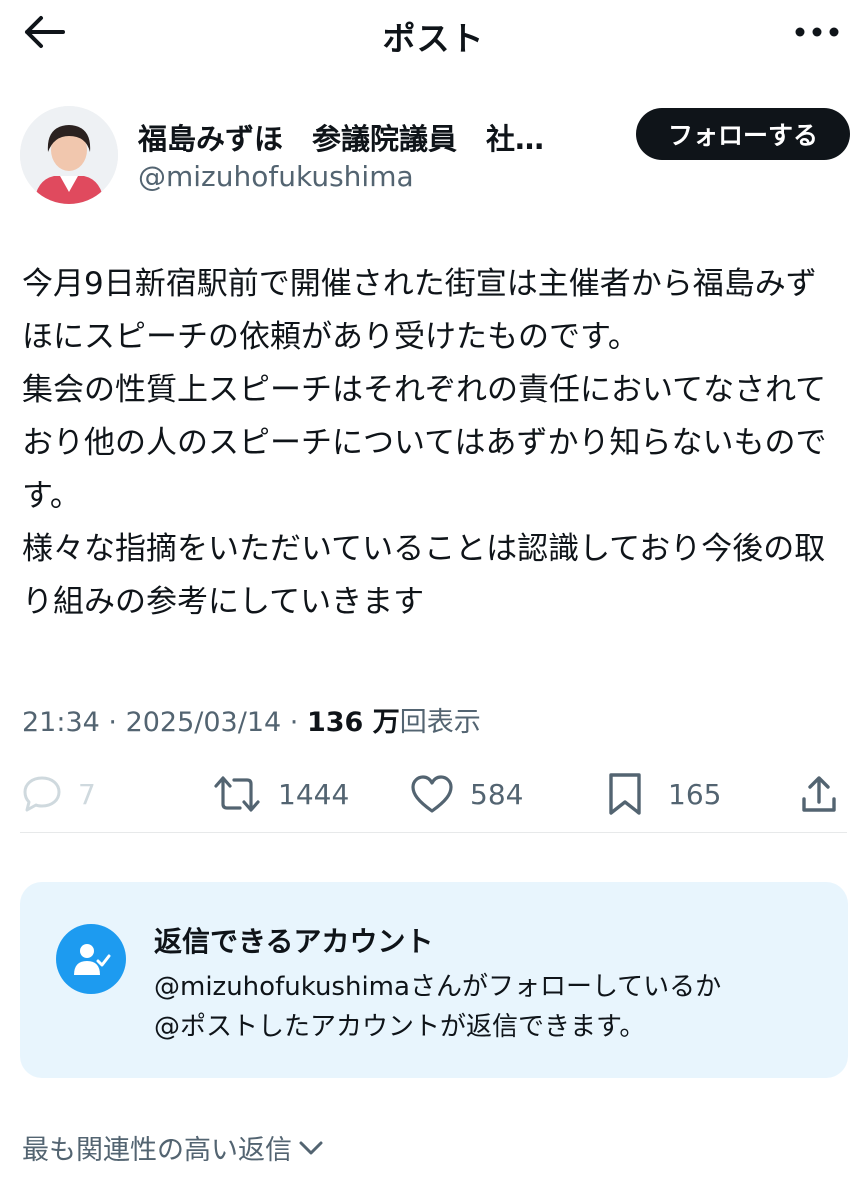  Describe the element at coordinates (42, 794) in the screenshot. I see `reply-icon` at that location.